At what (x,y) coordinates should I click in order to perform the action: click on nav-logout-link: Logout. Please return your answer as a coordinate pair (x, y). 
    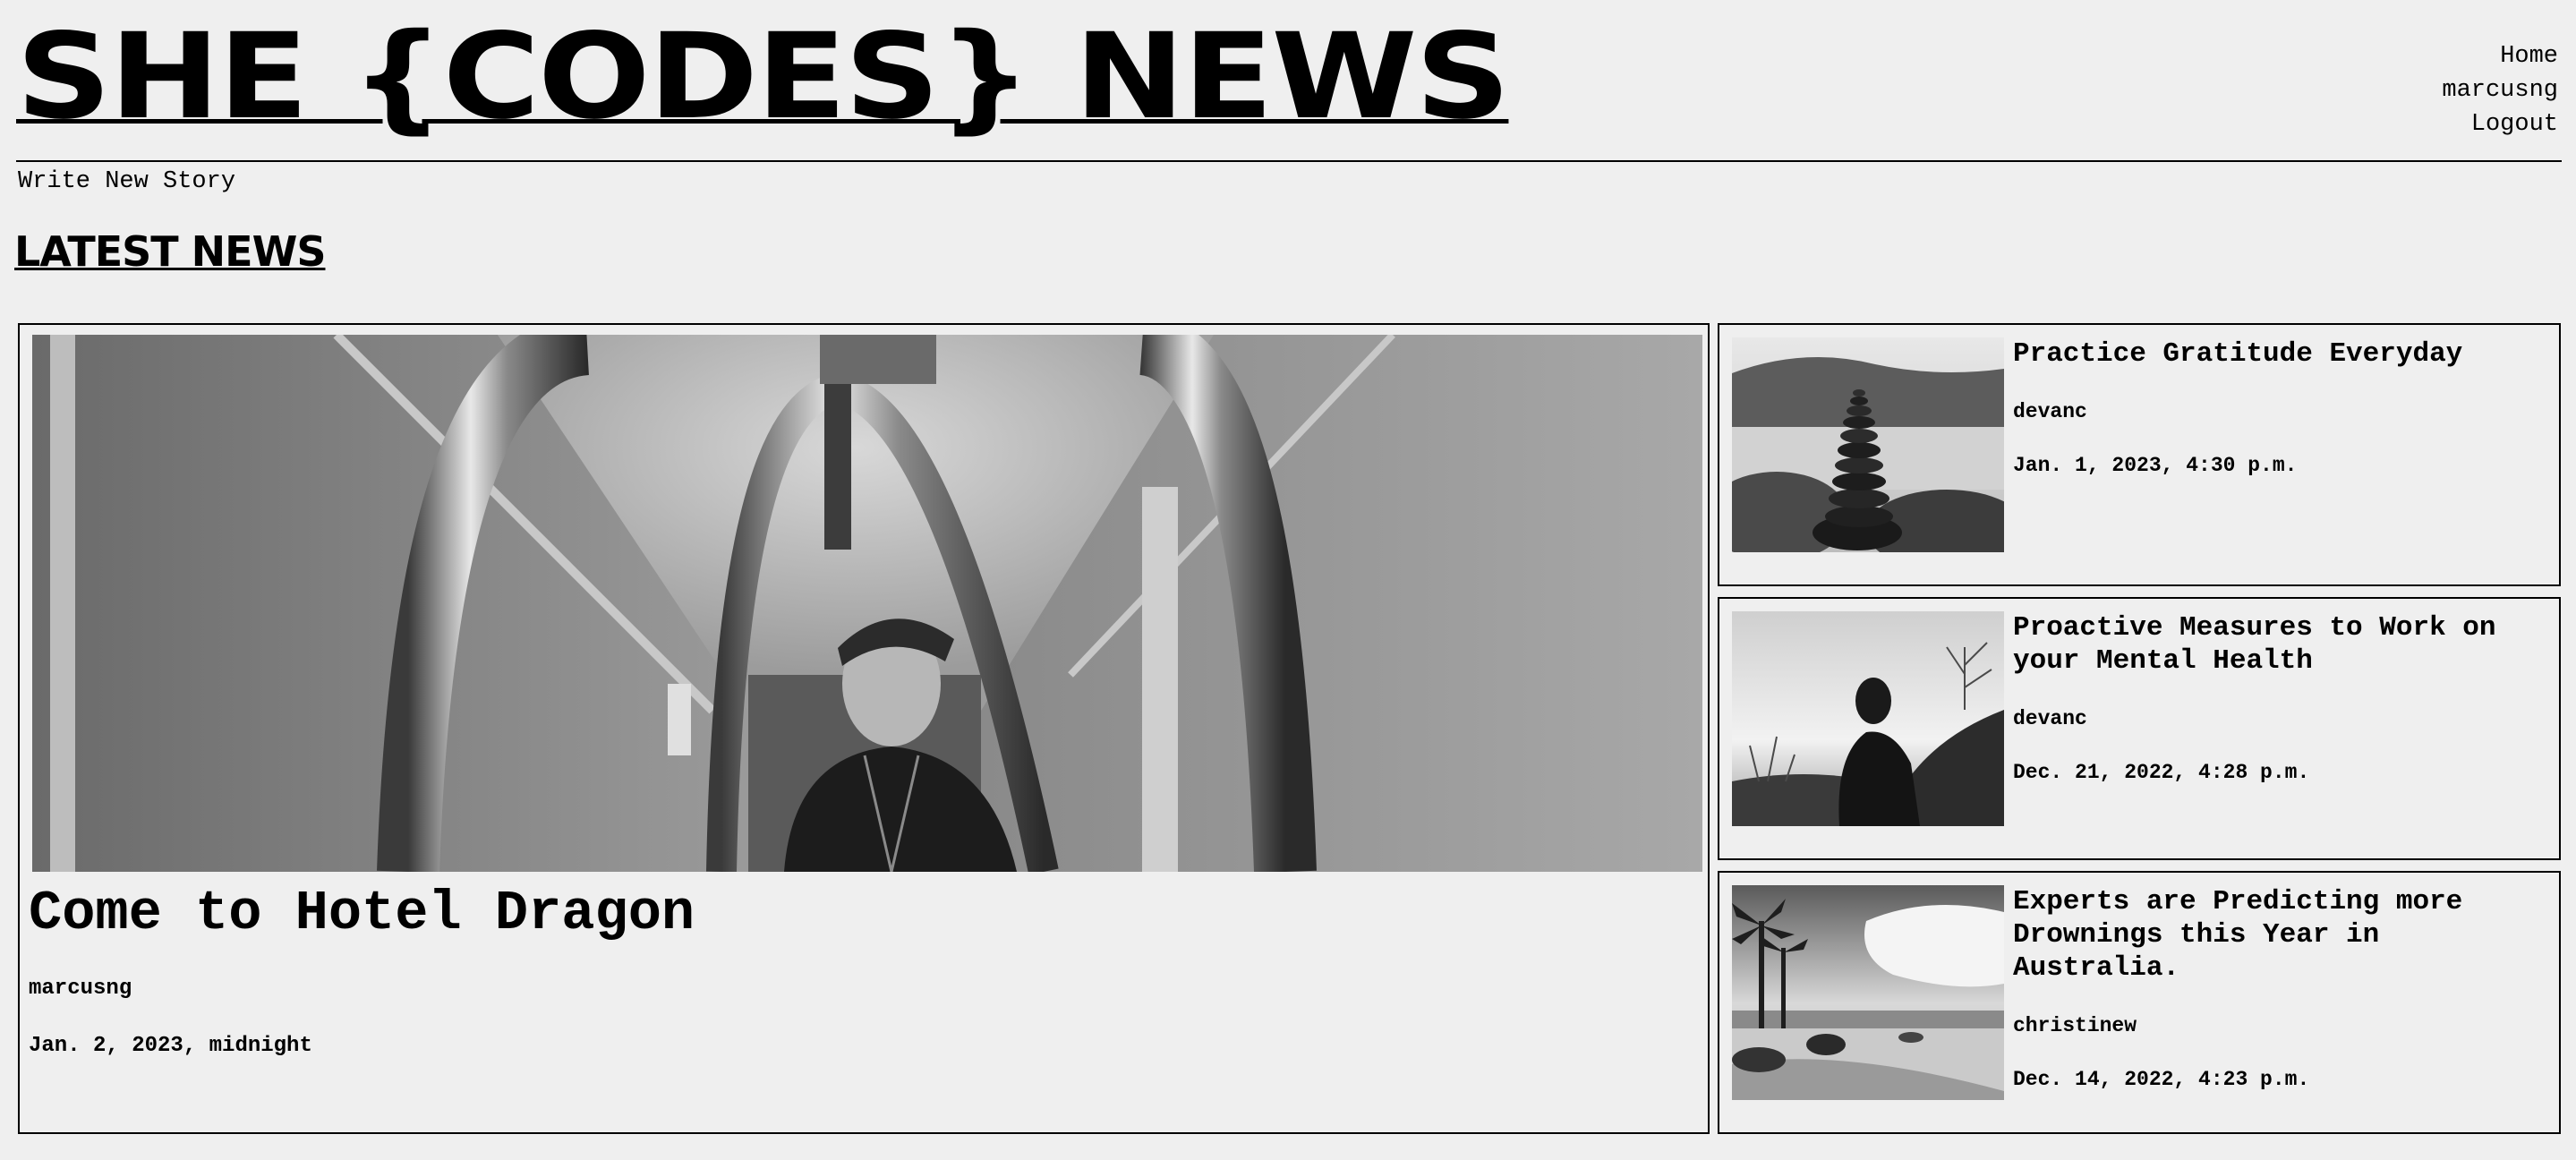
    Looking at the image, I should click on (2500, 124).